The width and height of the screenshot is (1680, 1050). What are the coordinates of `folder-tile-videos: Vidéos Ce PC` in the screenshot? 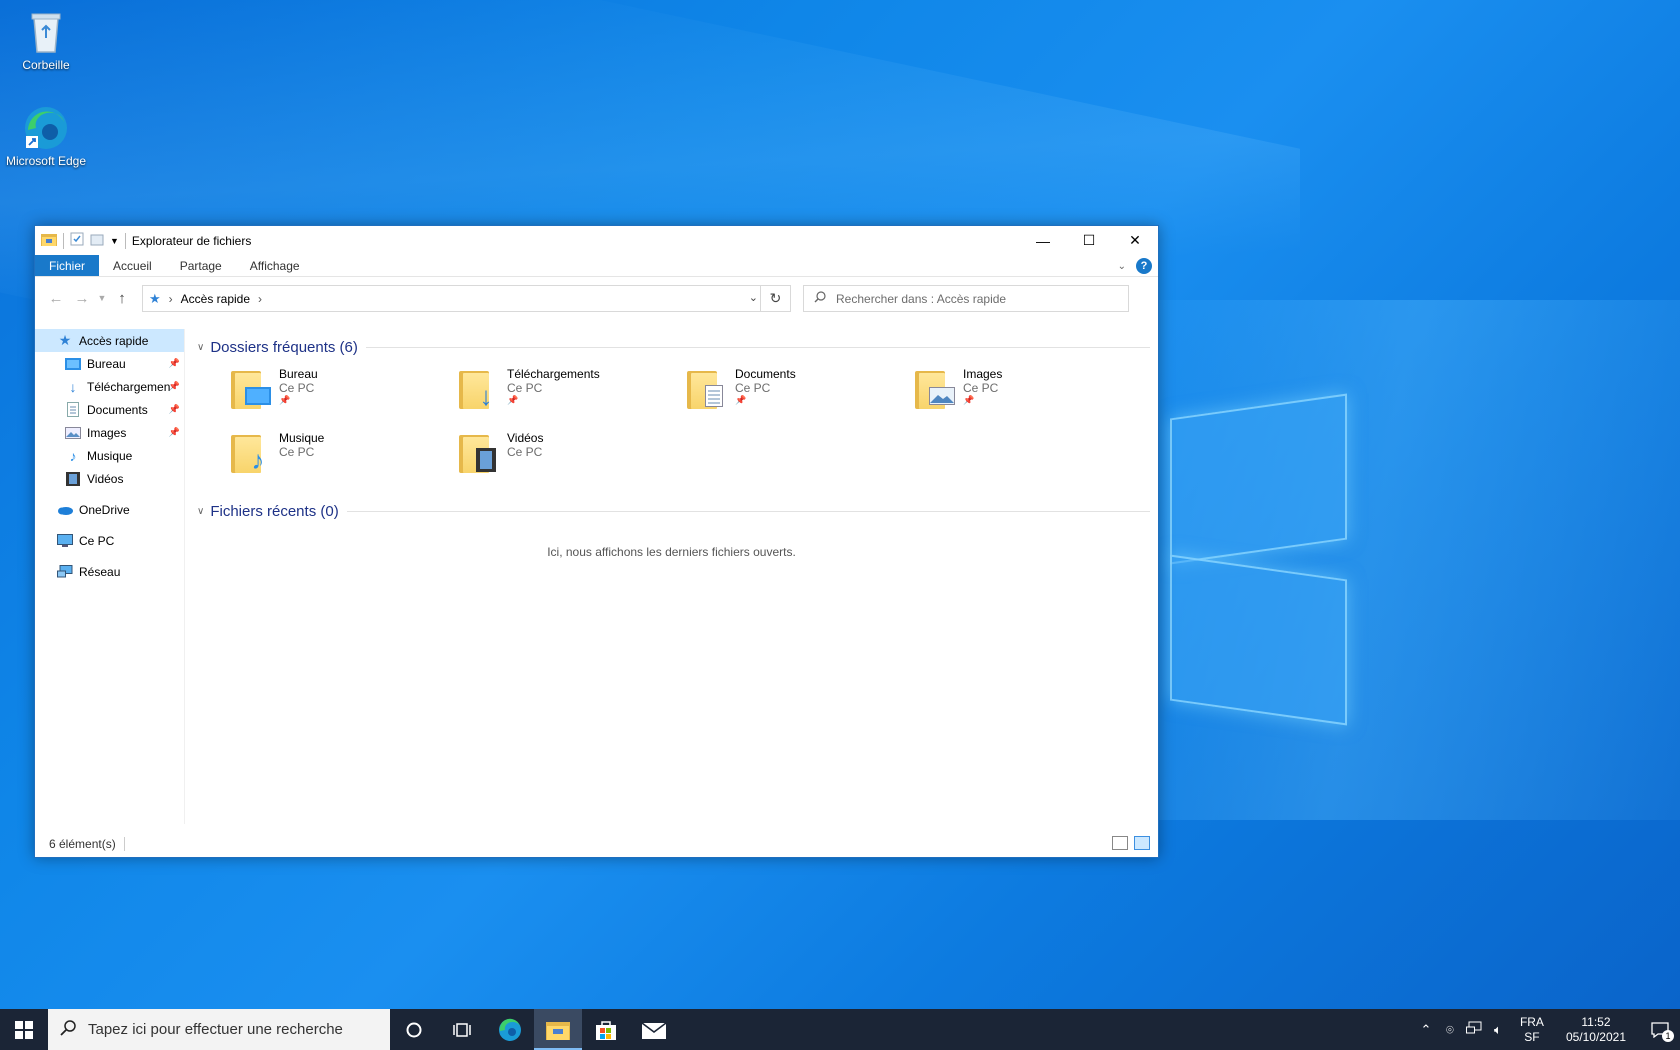 It's located at (573, 455).